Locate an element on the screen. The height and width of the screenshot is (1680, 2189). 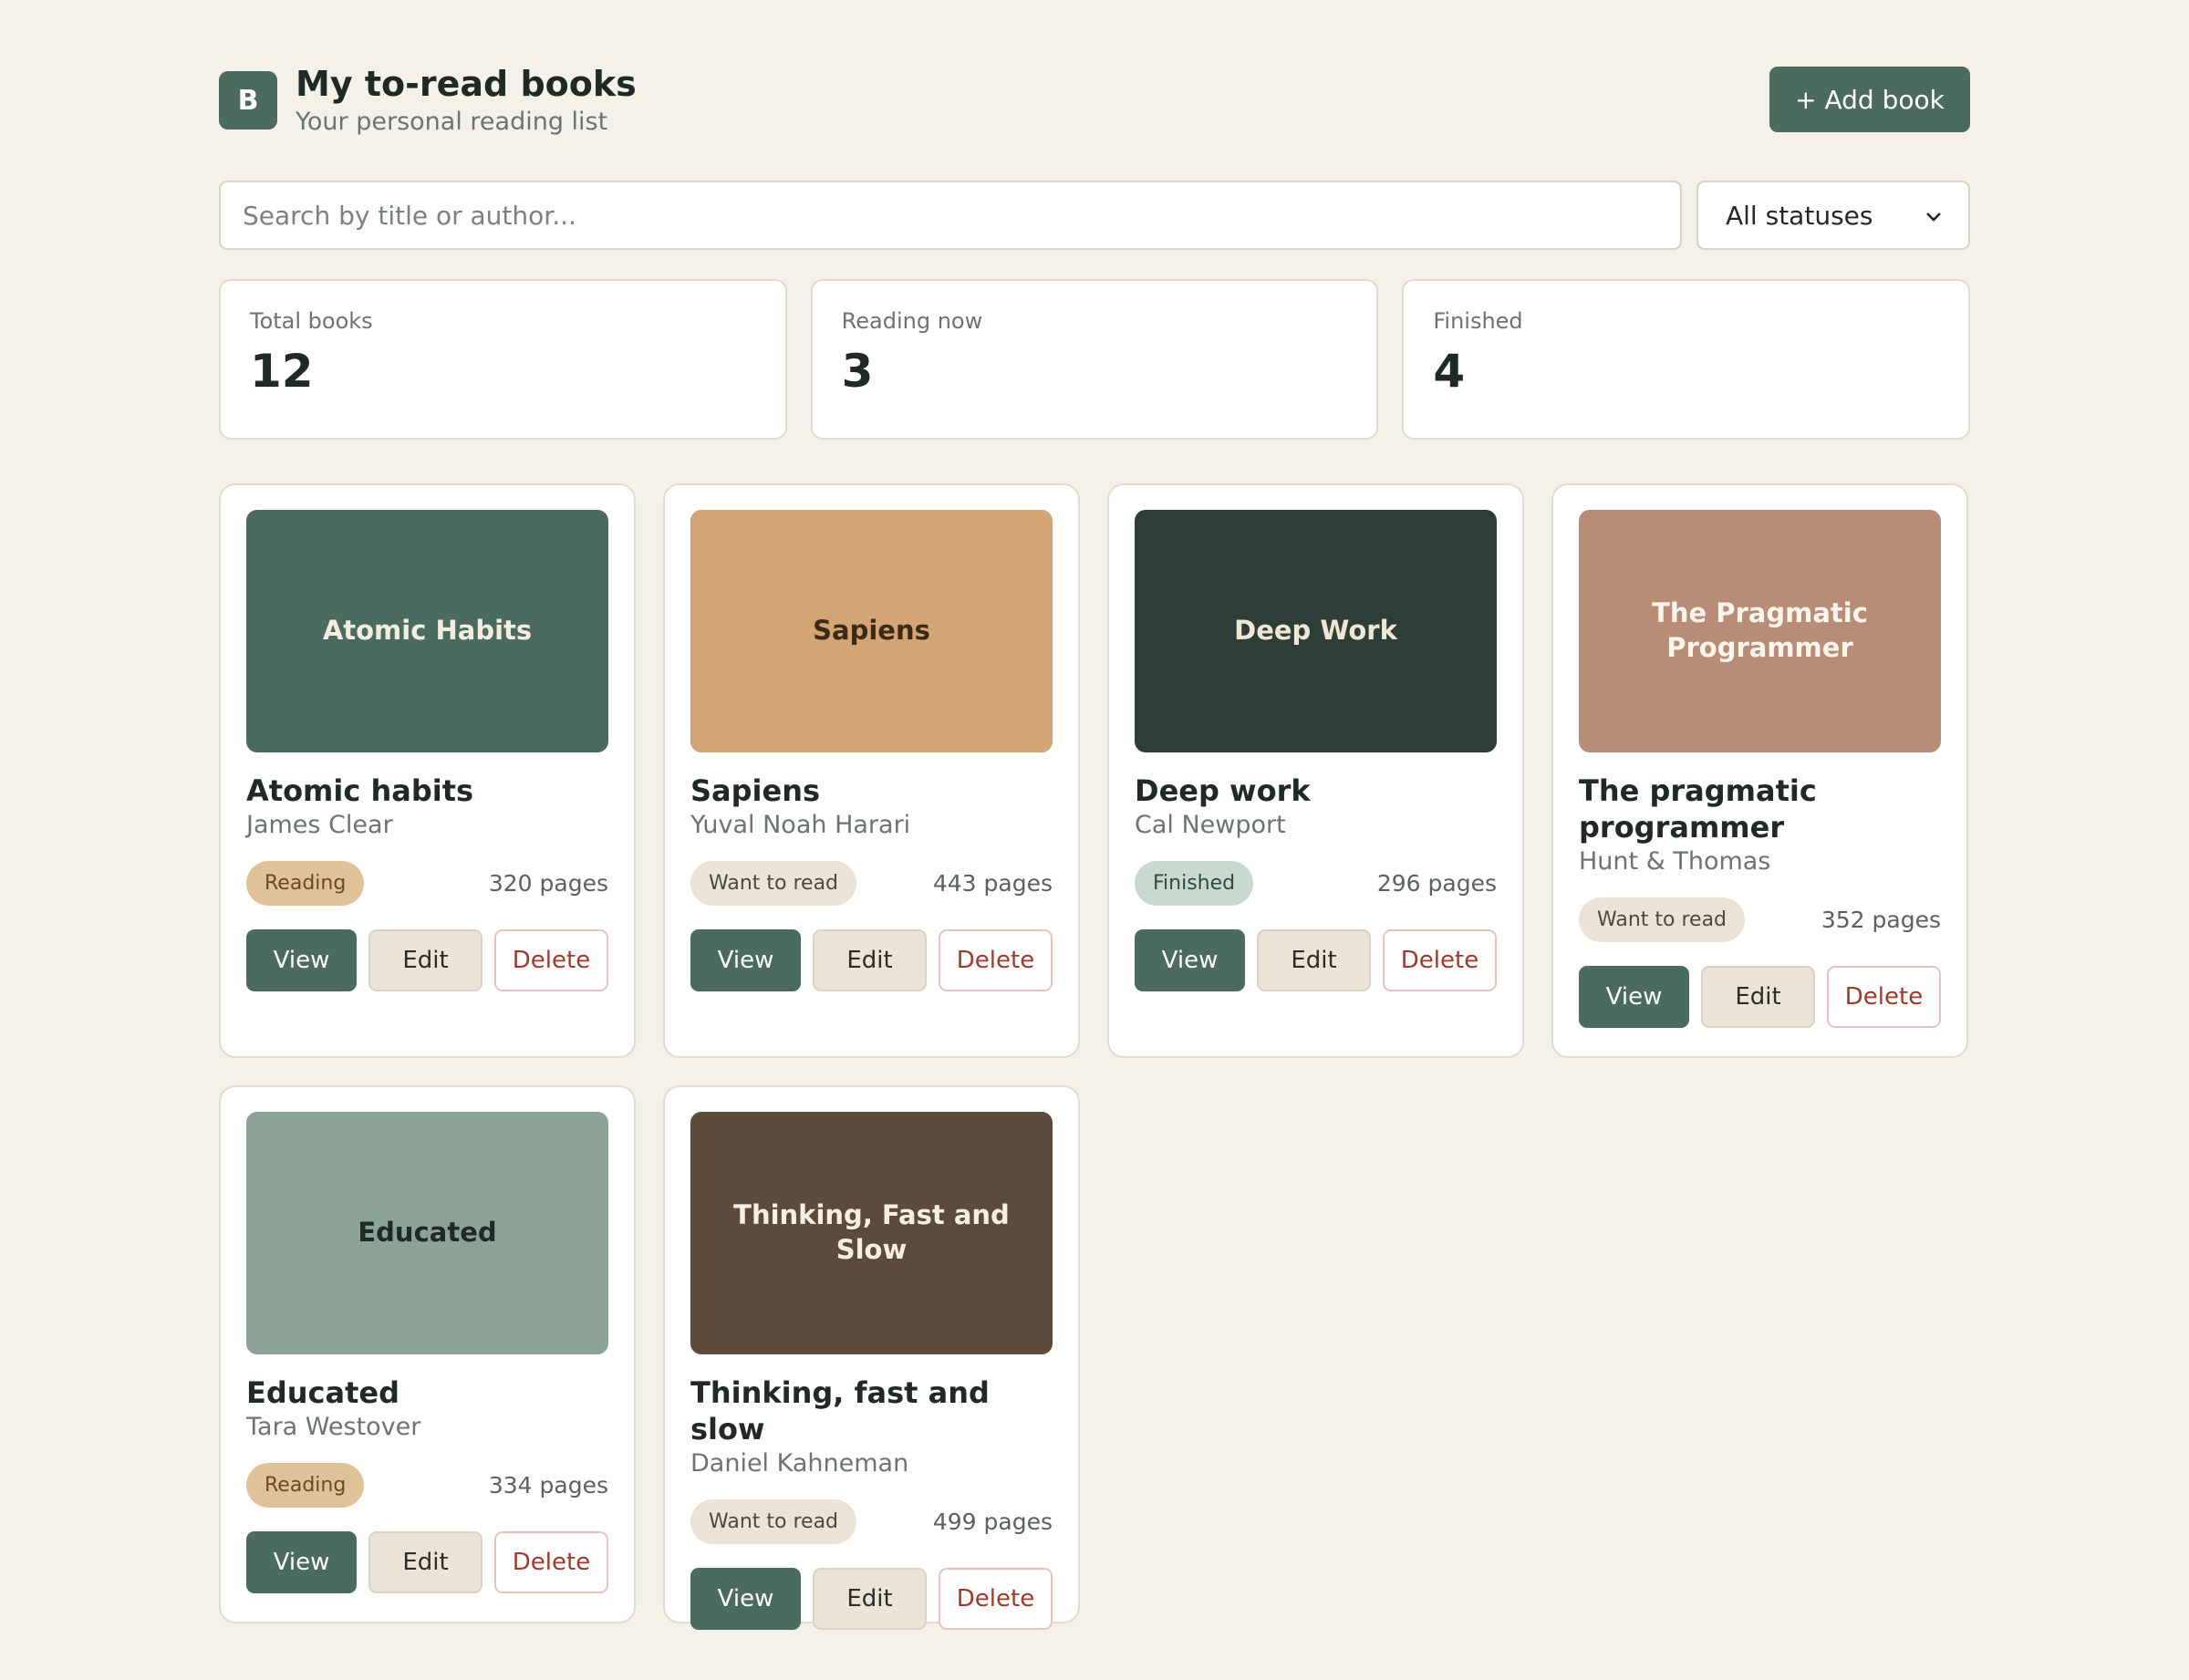
book-meta: Want to read 352 pages is located at coordinates (1760, 919).